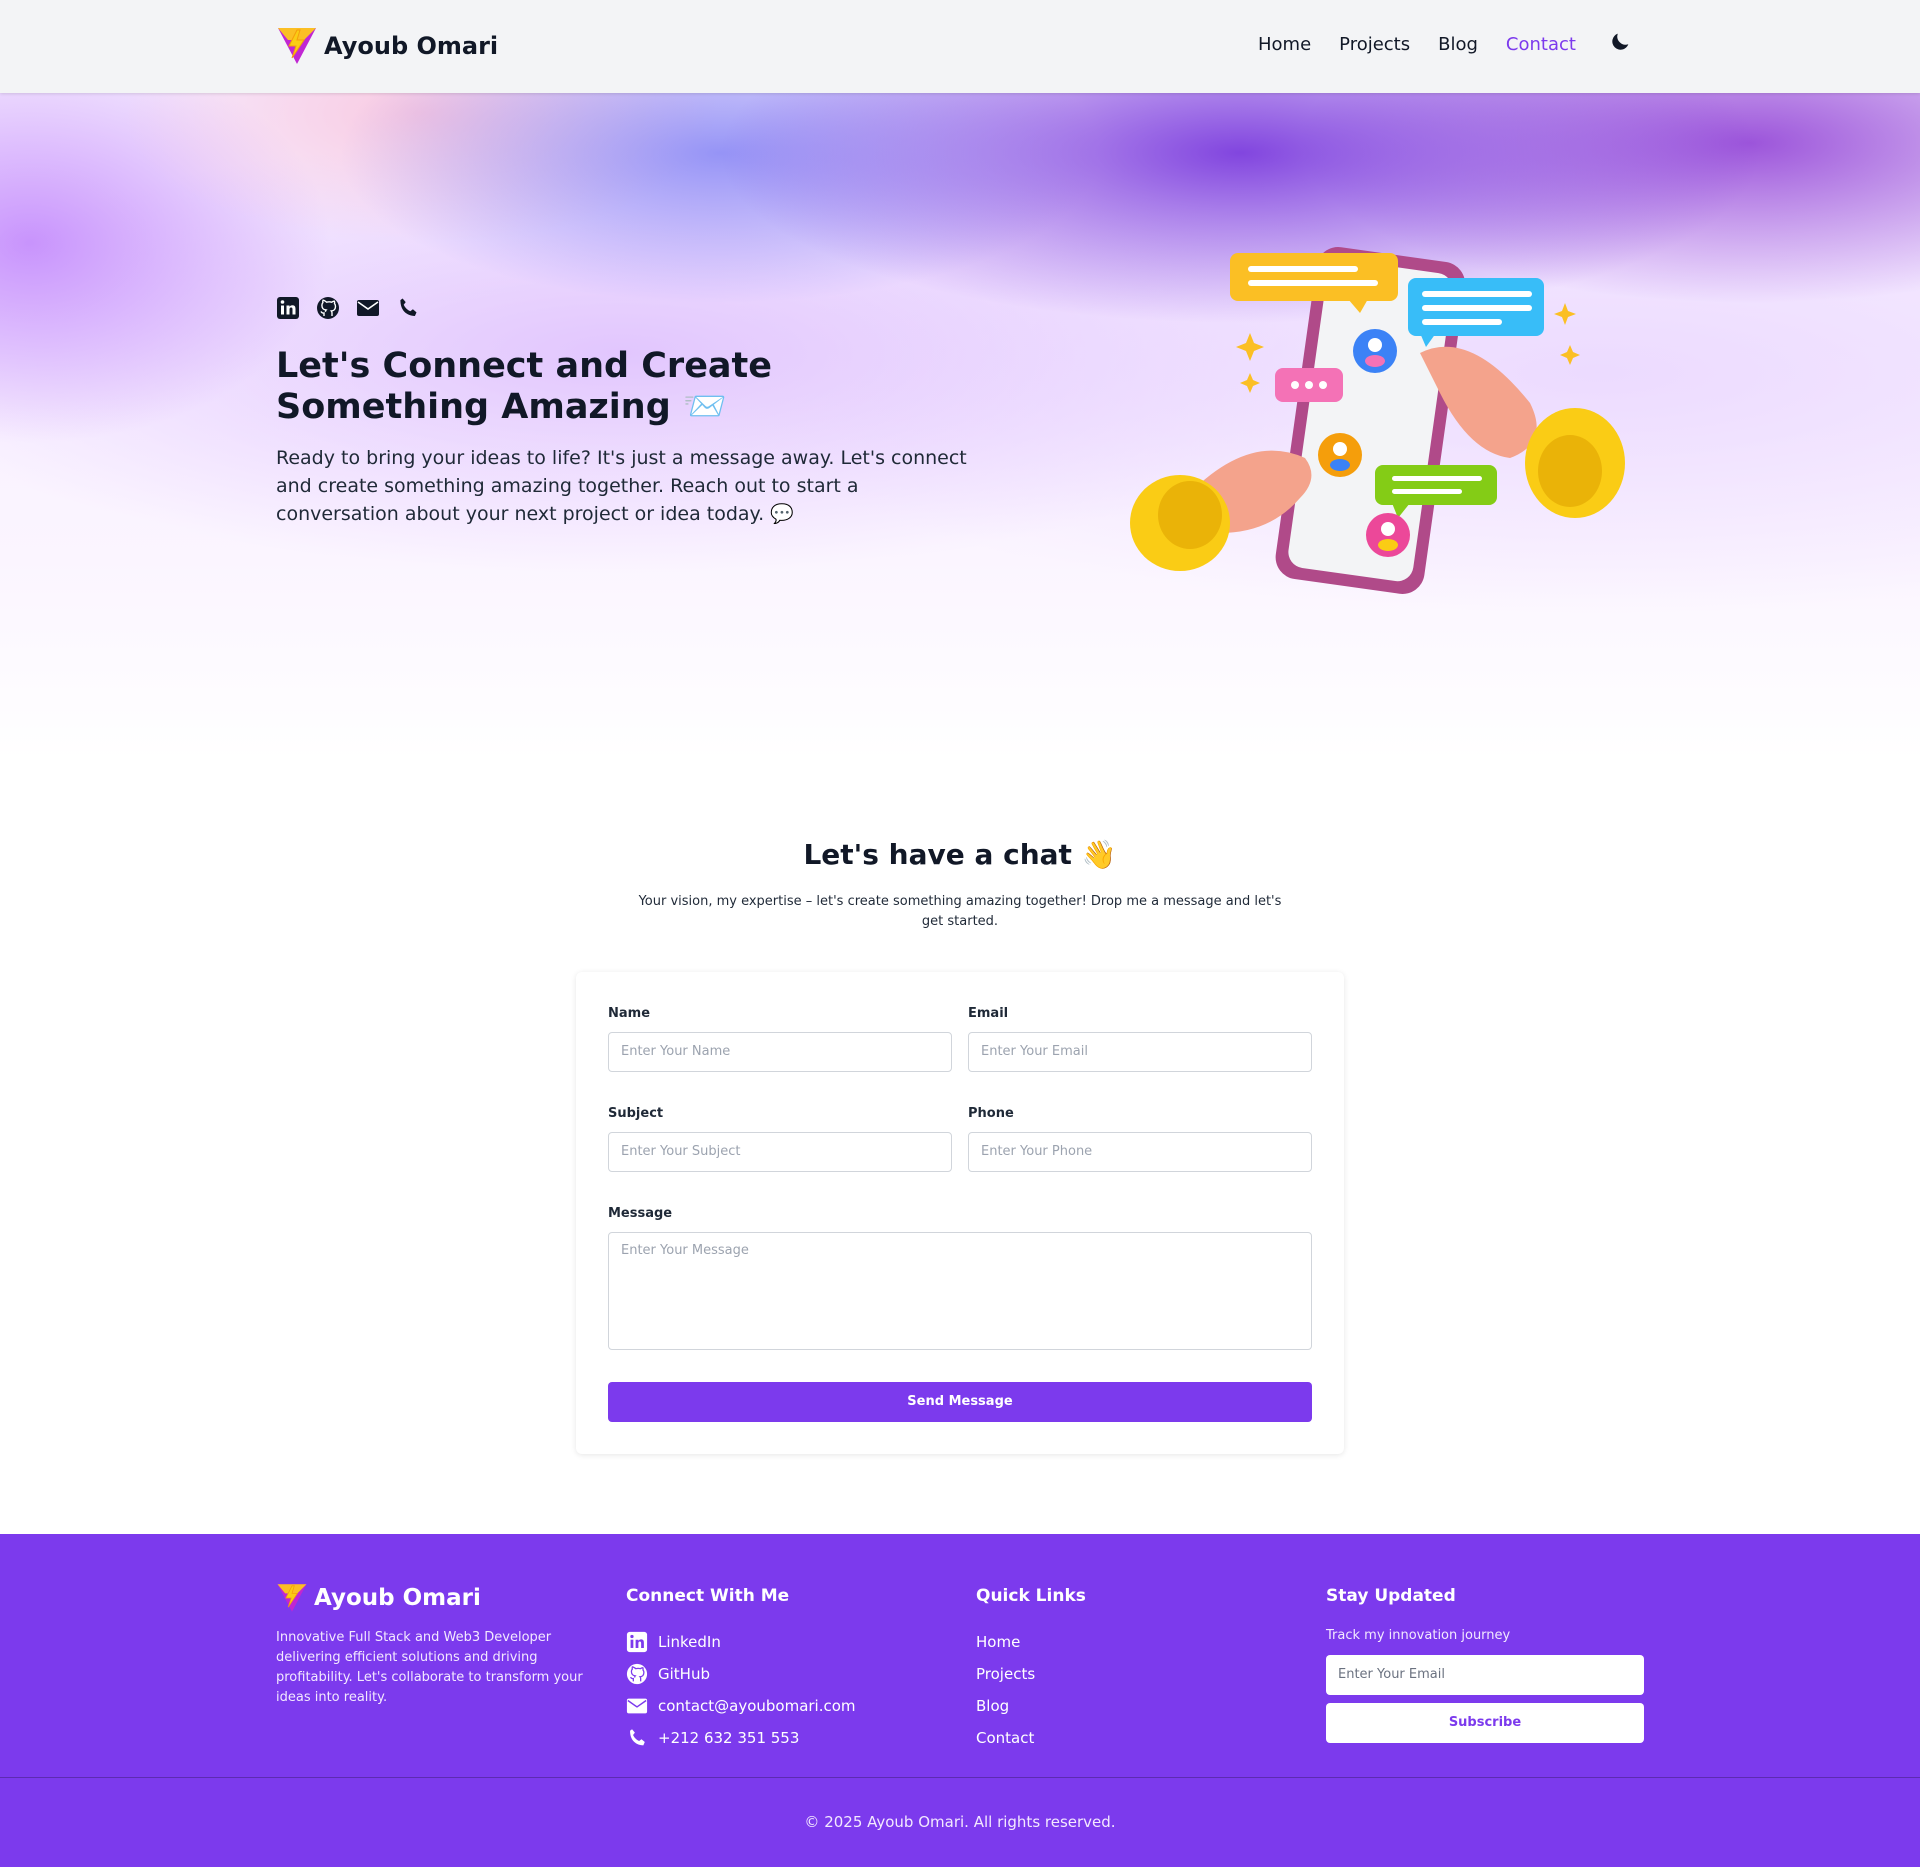  I want to click on name-input: Enter Your Name, so click(780, 1052).